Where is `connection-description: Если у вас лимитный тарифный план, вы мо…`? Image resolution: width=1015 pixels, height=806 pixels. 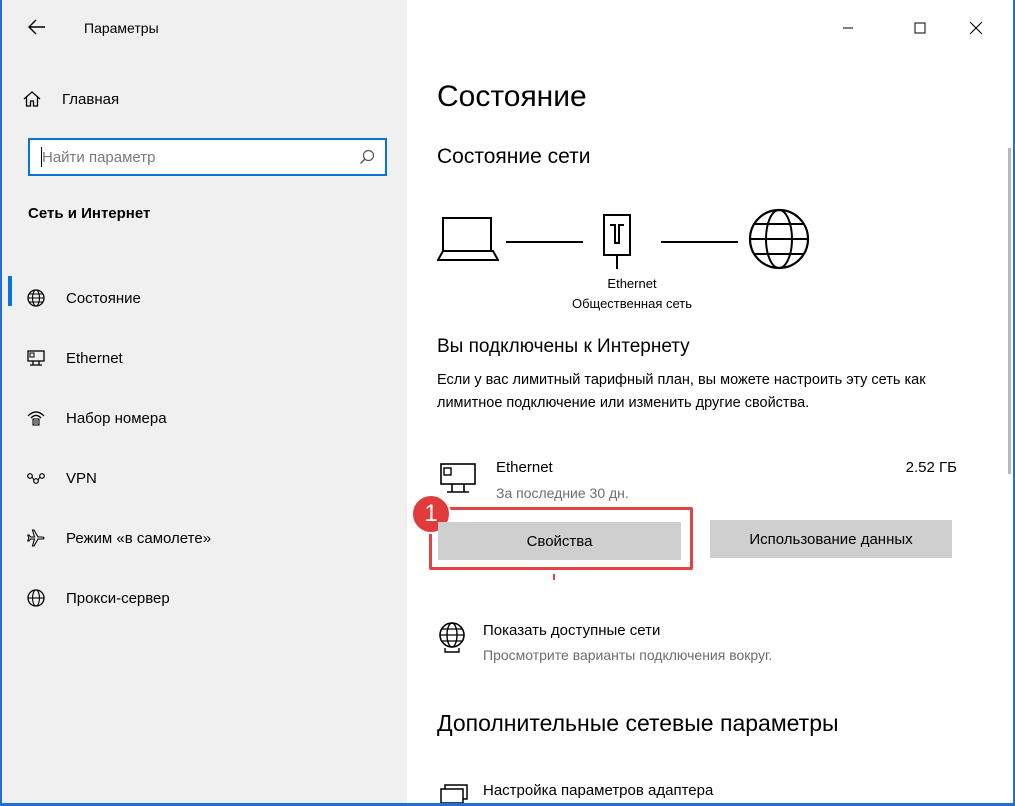 connection-description: Если у вас лимитный тарифный план, вы мо… is located at coordinates (681, 391).